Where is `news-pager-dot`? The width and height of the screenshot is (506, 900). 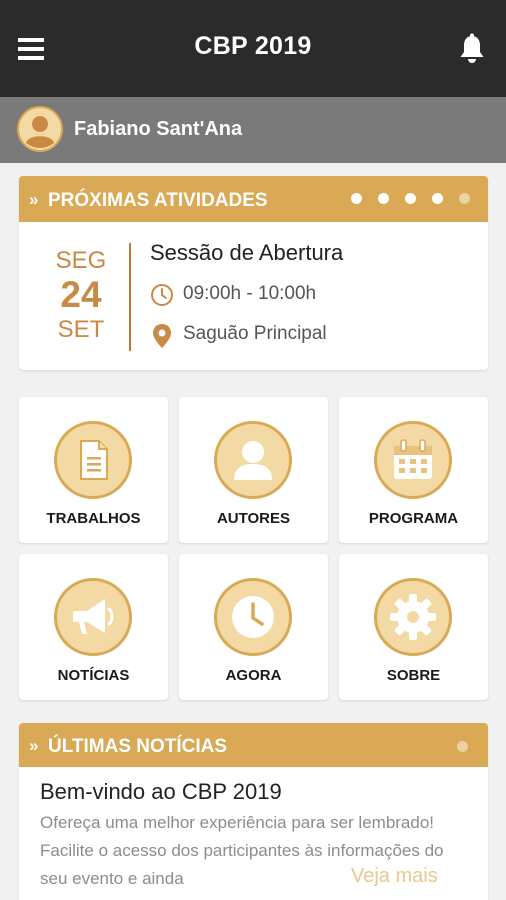
news-pager-dot is located at coordinates (462, 746).